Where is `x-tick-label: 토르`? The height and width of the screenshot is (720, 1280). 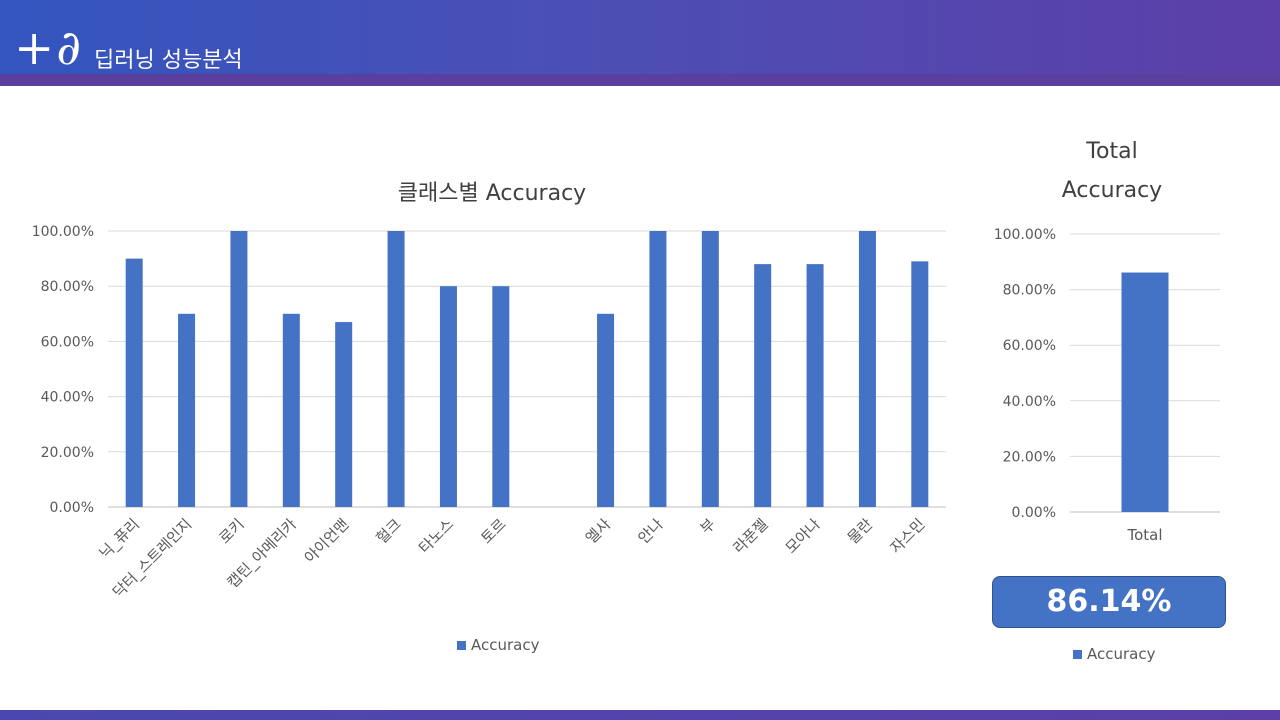 x-tick-label: 토르 is located at coordinates (493, 531).